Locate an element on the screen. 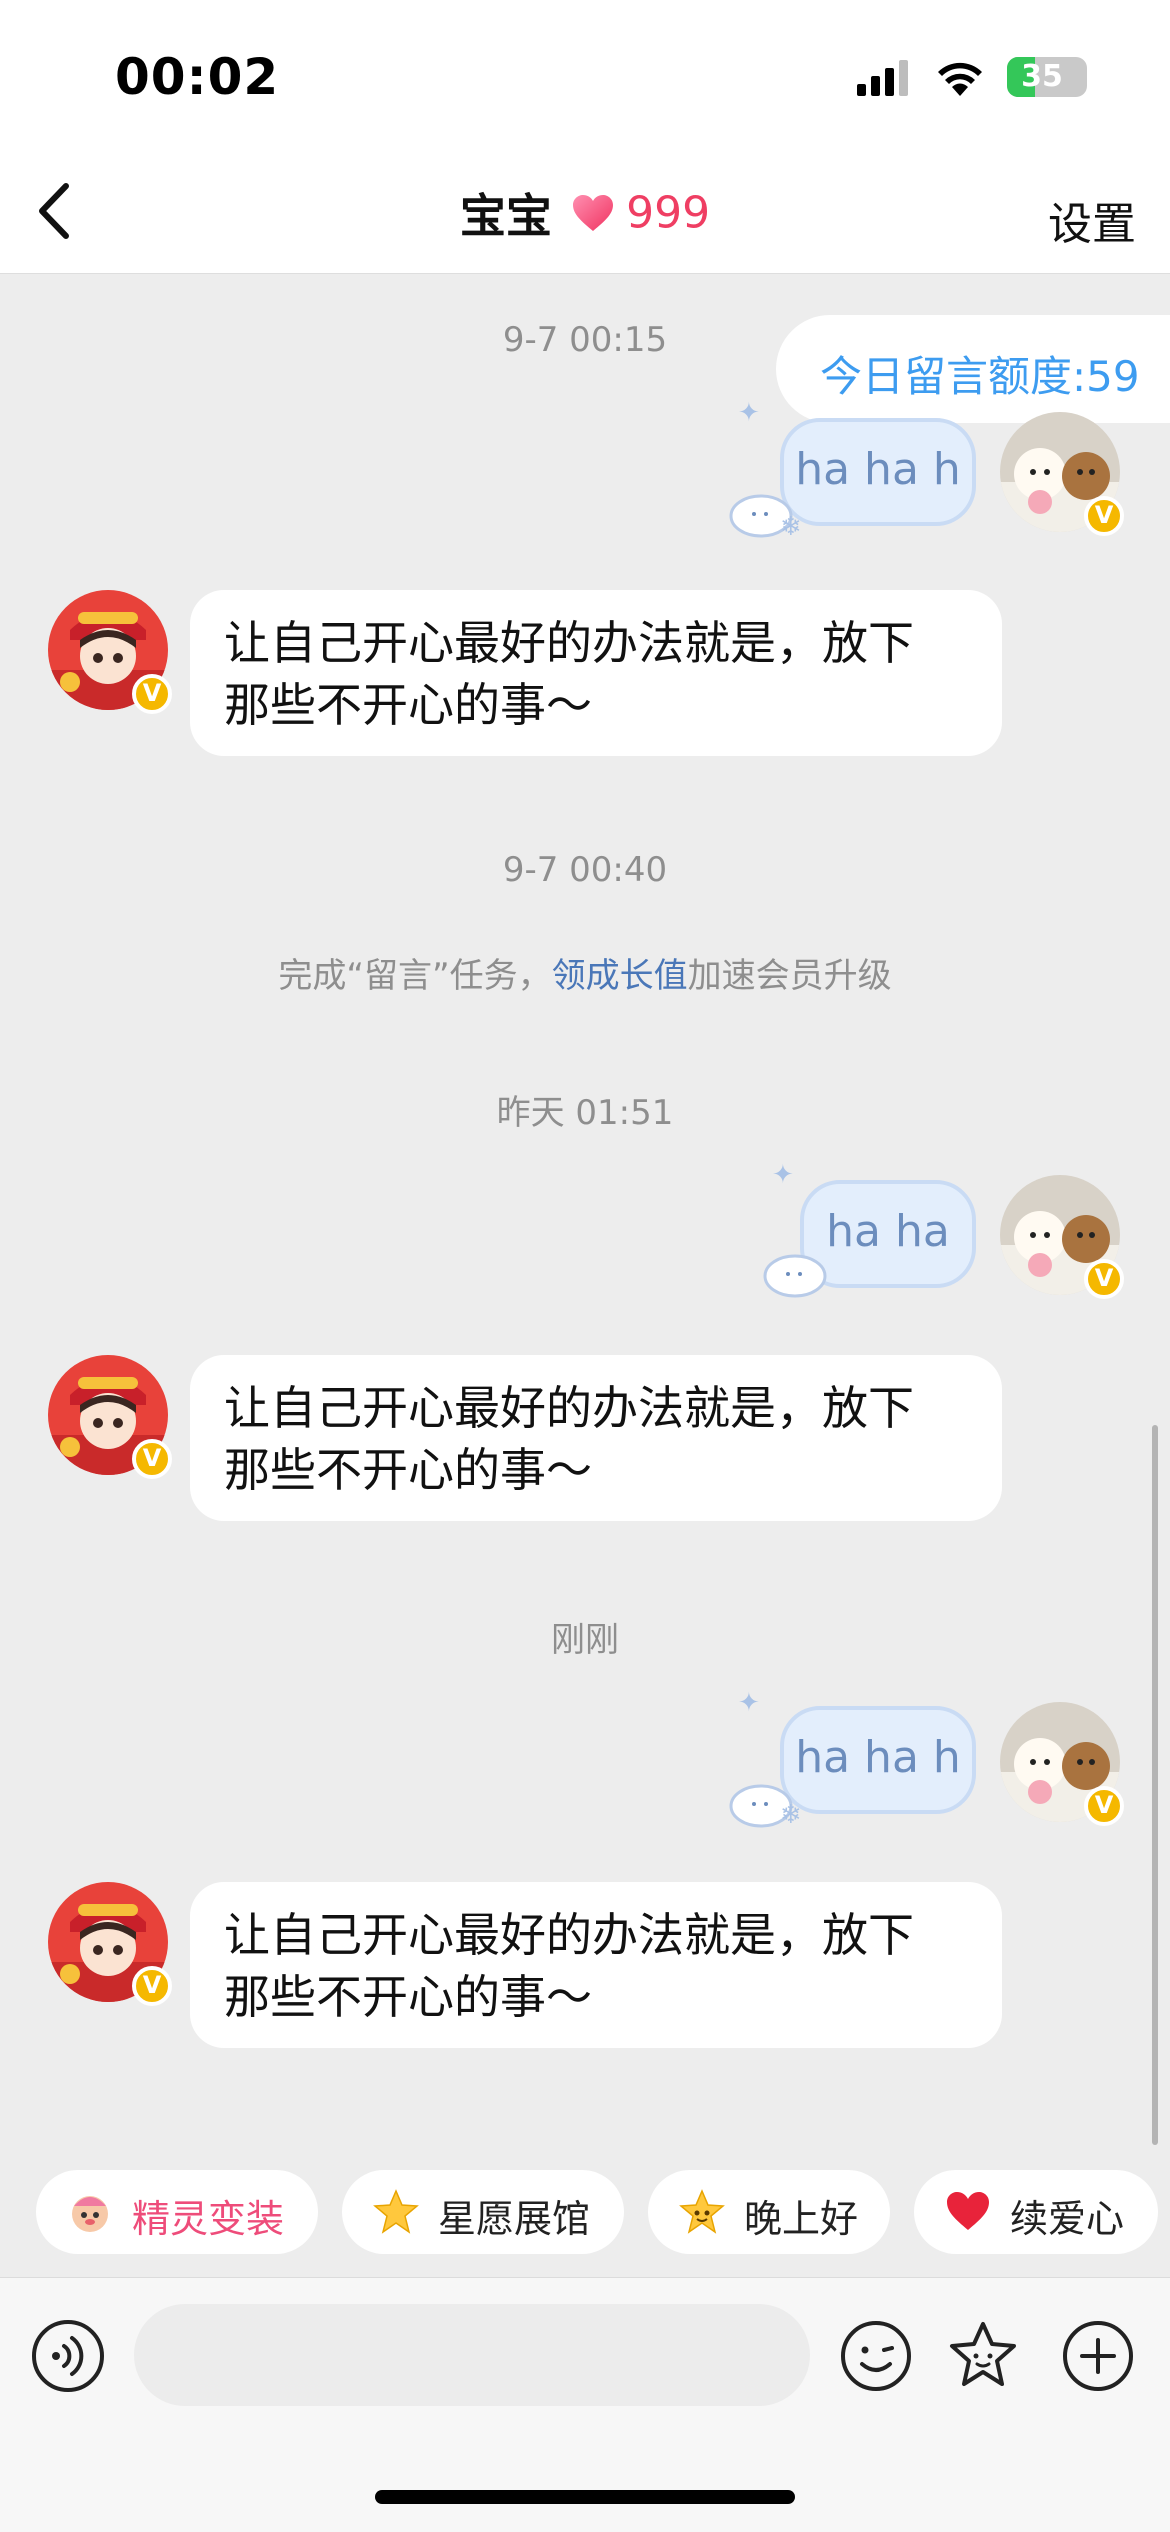 The width and height of the screenshot is (1170, 2532). quick-action-star-gallery: 星愿展馆 is located at coordinates (483, 2212).